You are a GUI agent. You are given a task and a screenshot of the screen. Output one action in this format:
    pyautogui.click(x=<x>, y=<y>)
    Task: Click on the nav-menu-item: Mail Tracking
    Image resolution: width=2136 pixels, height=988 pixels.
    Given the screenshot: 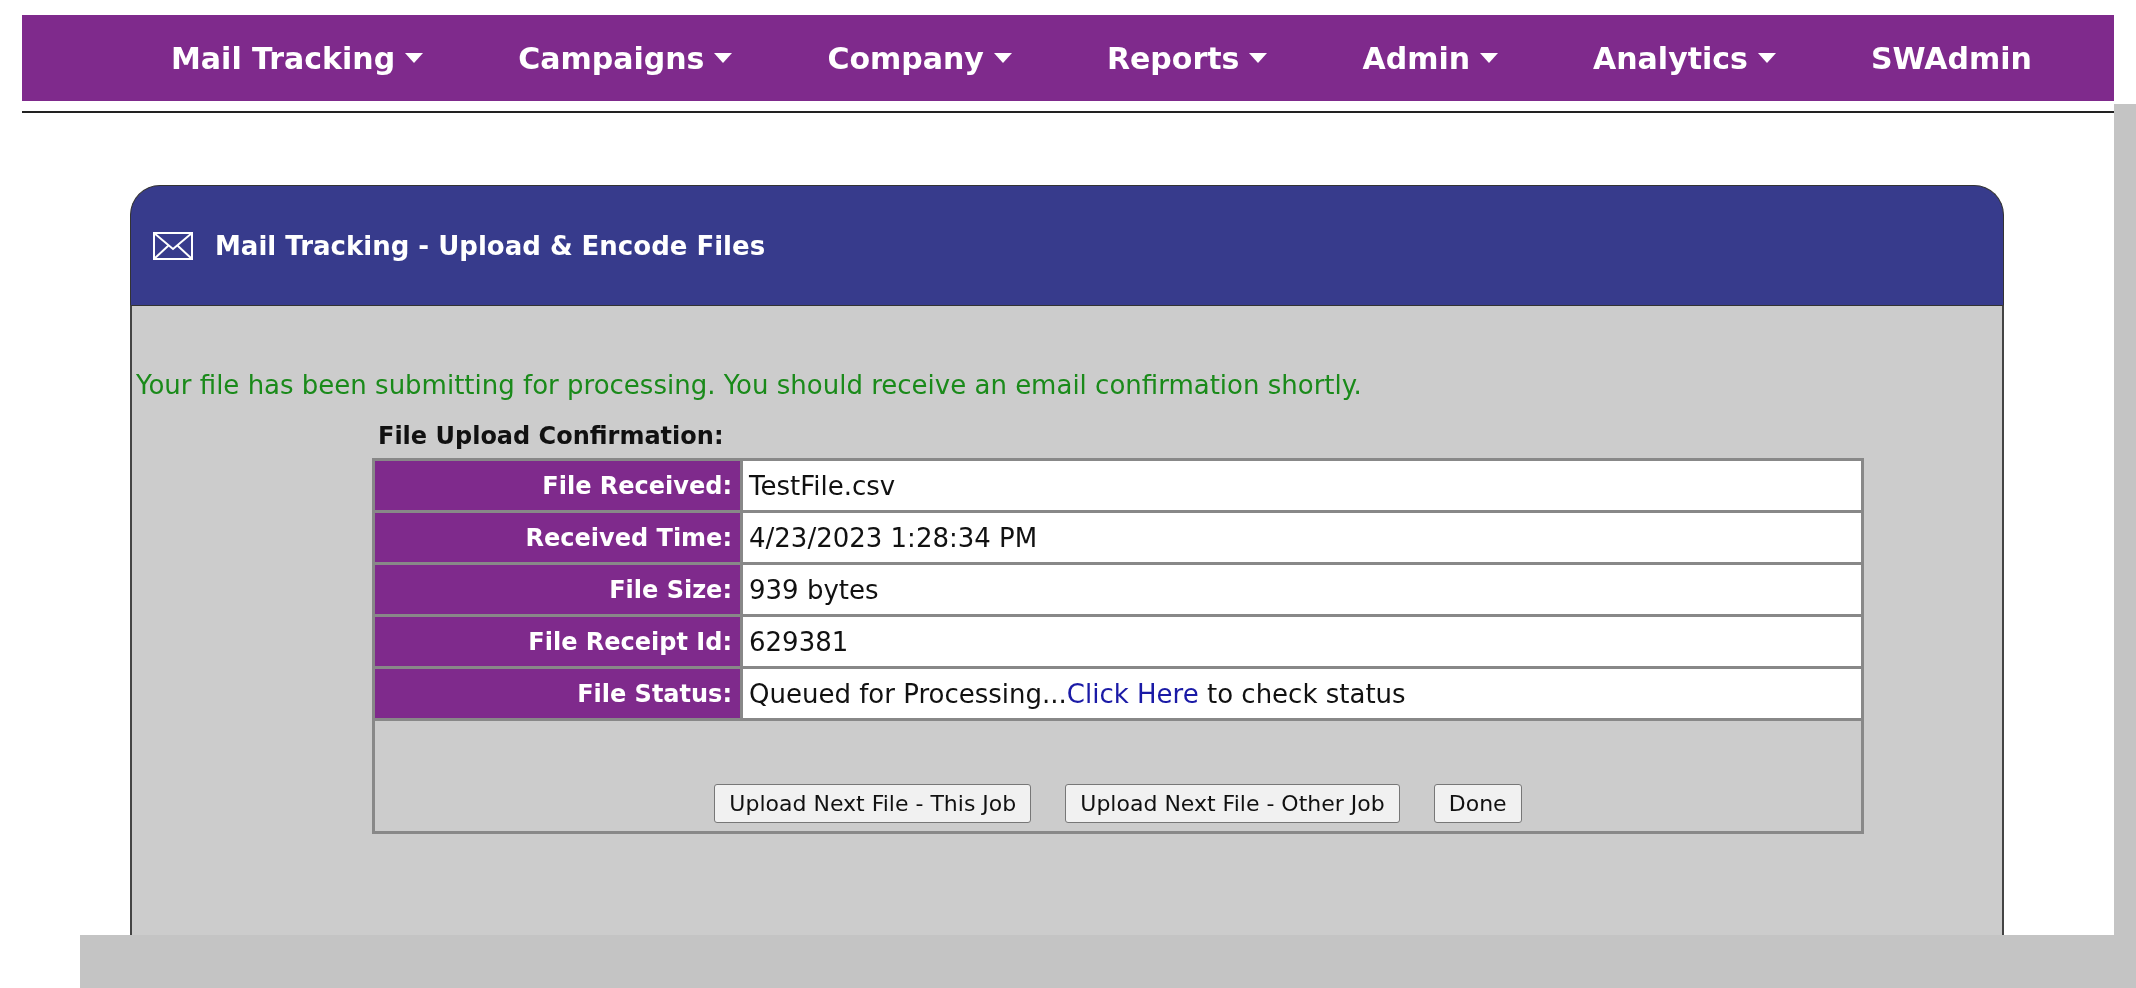 What is the action you would take?
    pyautogui.click(x=297, y=58)
    